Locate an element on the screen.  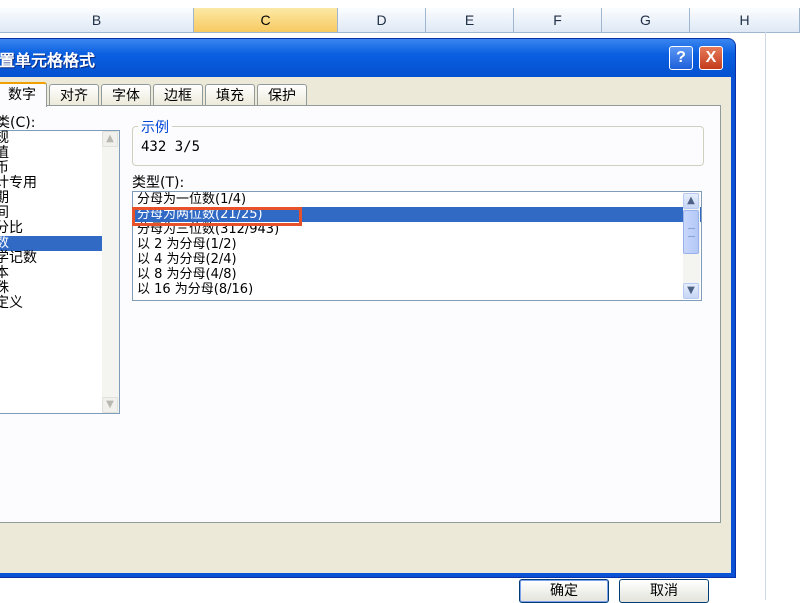
tab-number: 数字 is located at coordinates (23, 94).